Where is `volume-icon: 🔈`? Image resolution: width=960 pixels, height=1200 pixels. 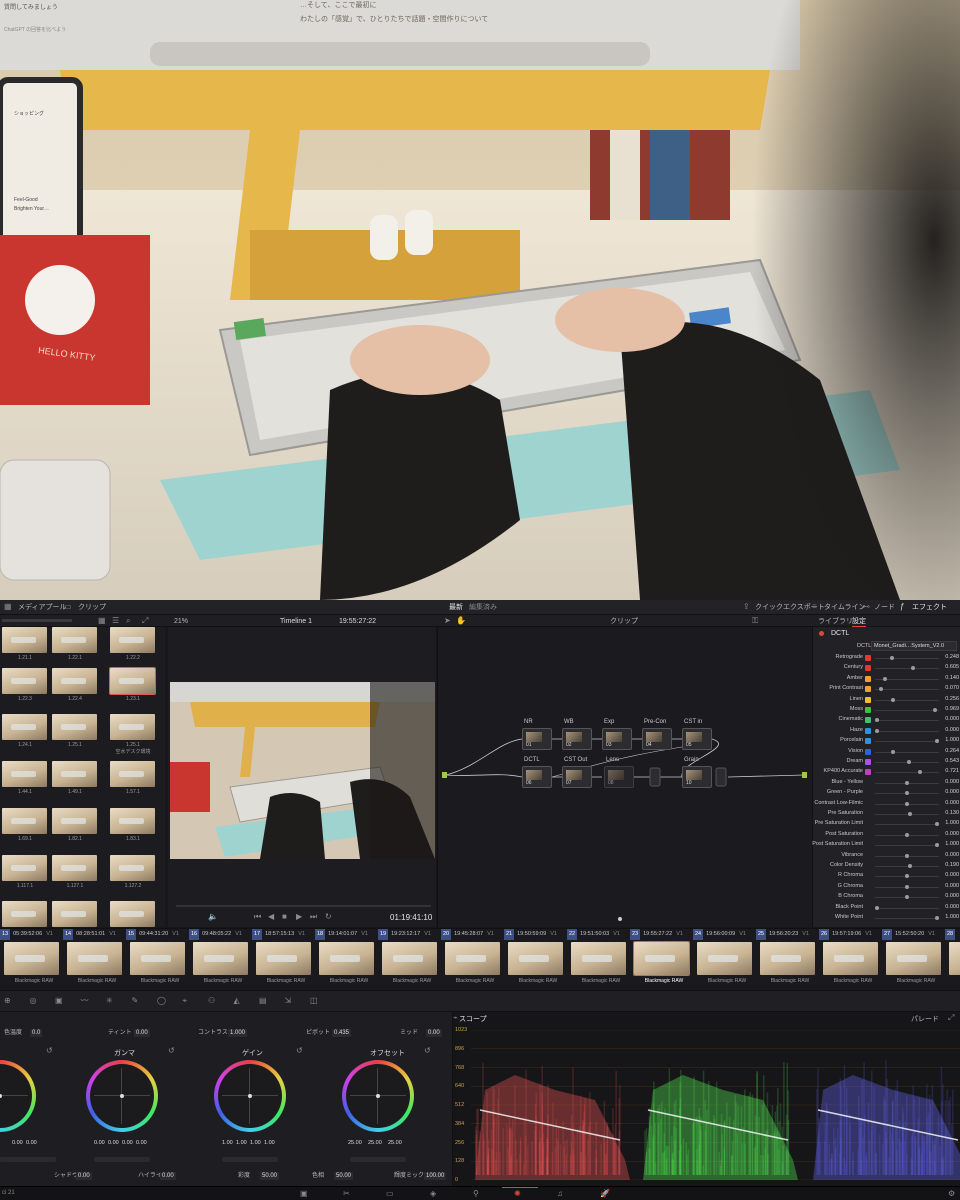 volume-icon: 🔈 is located at coordinates (213, 917).